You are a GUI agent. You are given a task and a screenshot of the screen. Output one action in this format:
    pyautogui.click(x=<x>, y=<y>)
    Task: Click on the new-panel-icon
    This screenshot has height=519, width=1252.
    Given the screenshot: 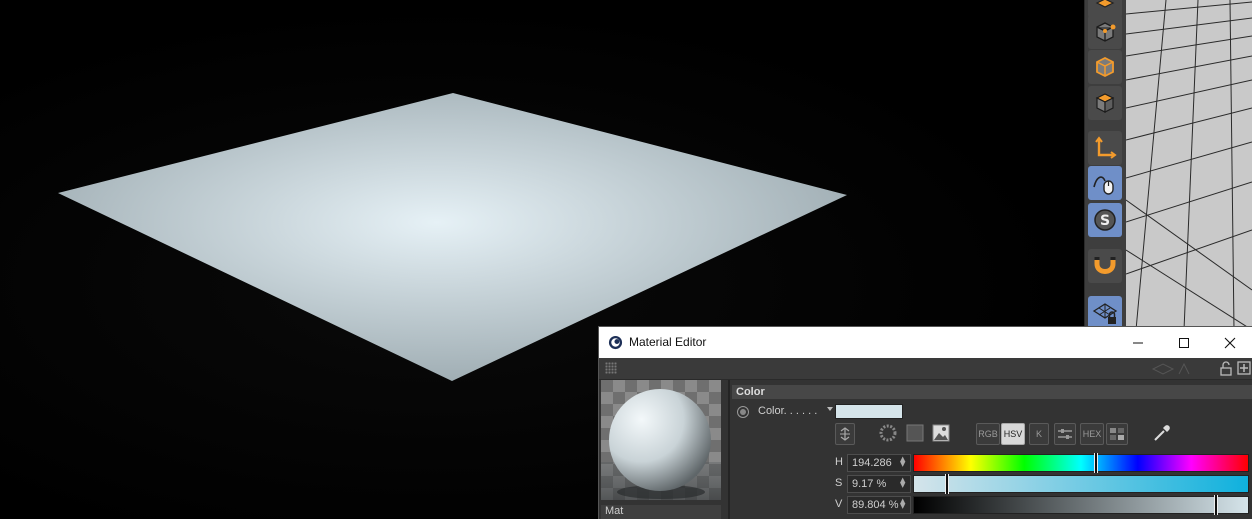 What is the action you would take?
    pyautogui.click(x=1244, y=368)
    